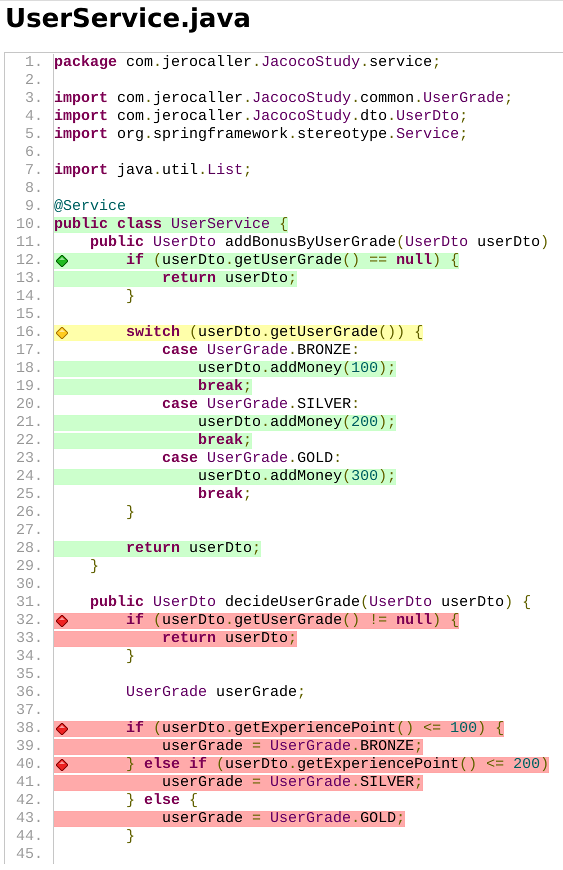 Image resolution: width=563 pixels, height=870 pixels. I want to click on code-line: public UserDto decideUserGrade(UserDto userDto) {, so click(310, 603).